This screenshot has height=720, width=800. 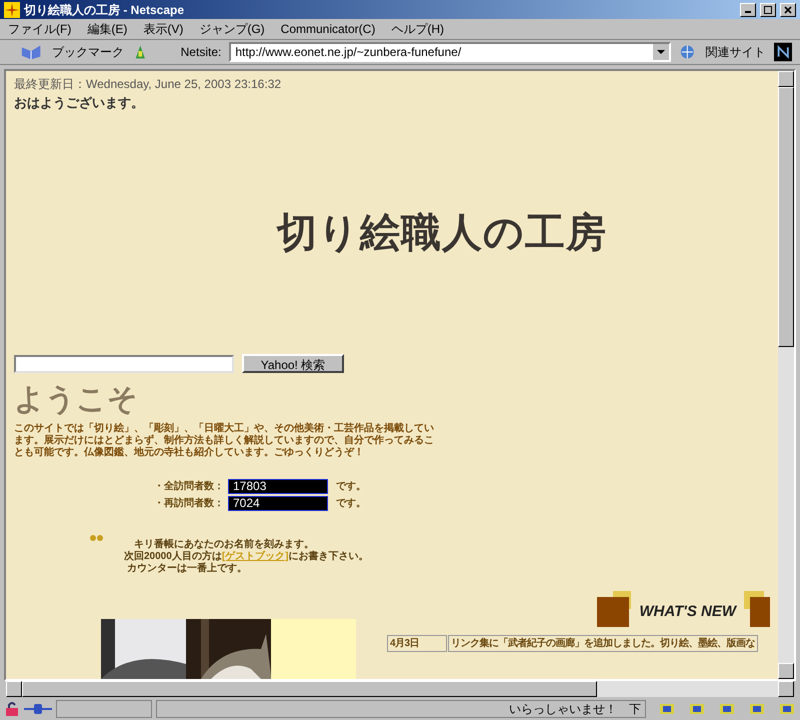 I want to click on menu-item: ジャンプ(G), so click(x=232, y=29).